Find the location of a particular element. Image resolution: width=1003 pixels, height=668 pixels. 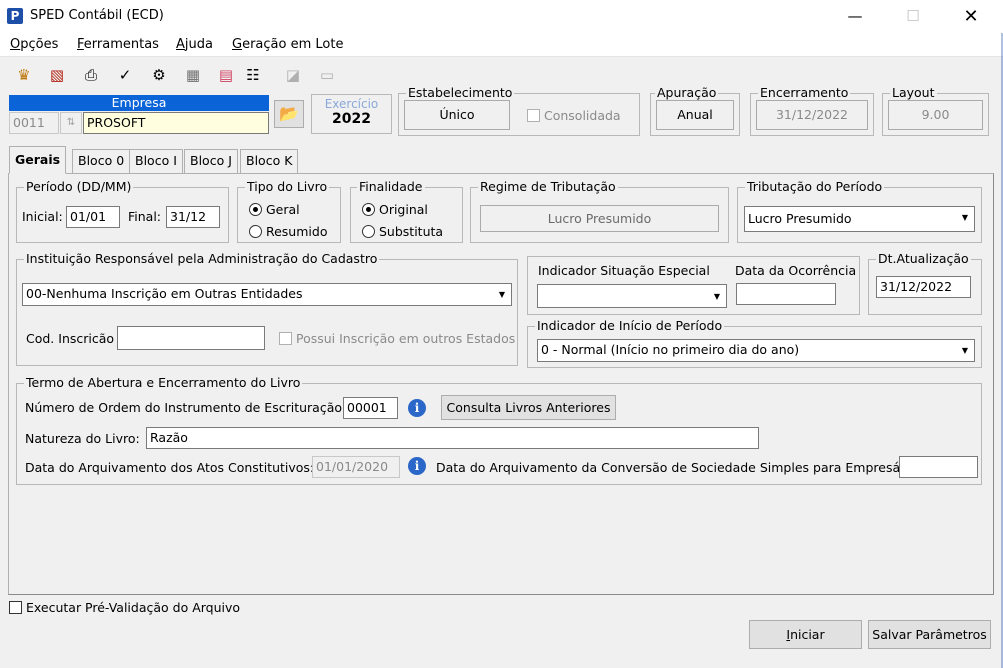

tributacao-select: Lucro Presumido ▼ is located at coordinates (859, 219).